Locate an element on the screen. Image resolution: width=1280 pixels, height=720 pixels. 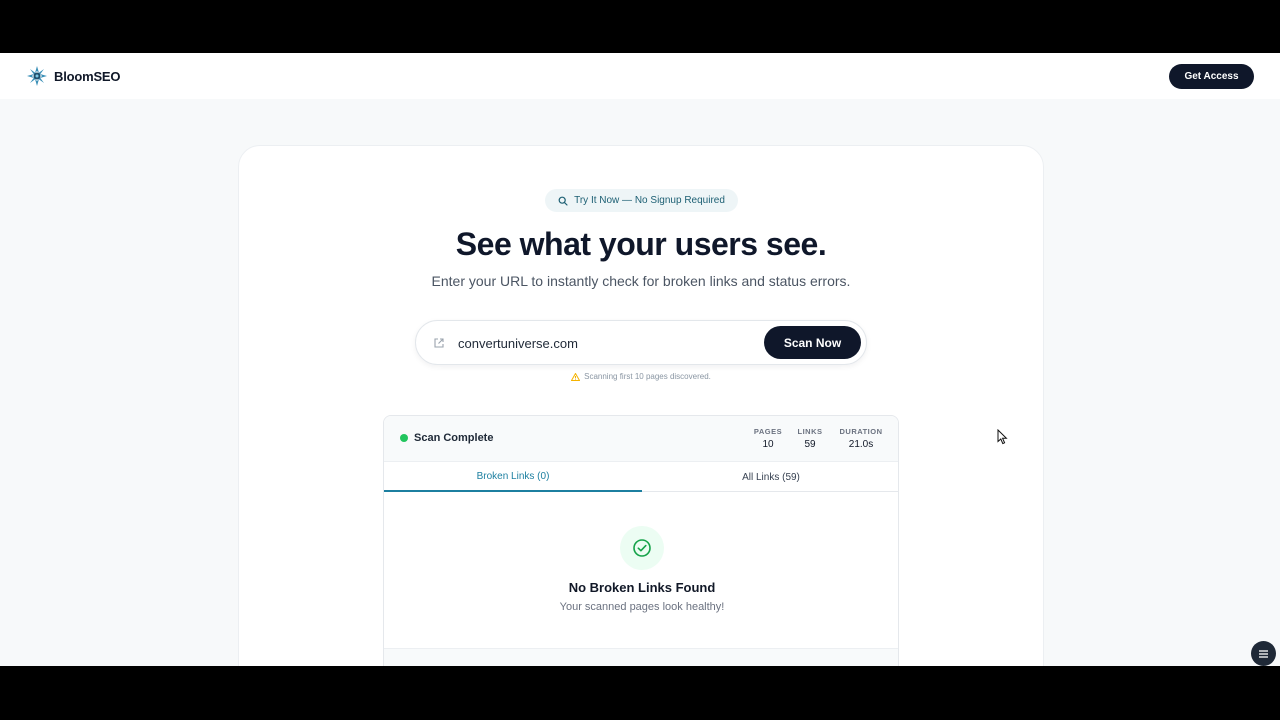
stat-label: DURATION is located at coordinates (861, 431).